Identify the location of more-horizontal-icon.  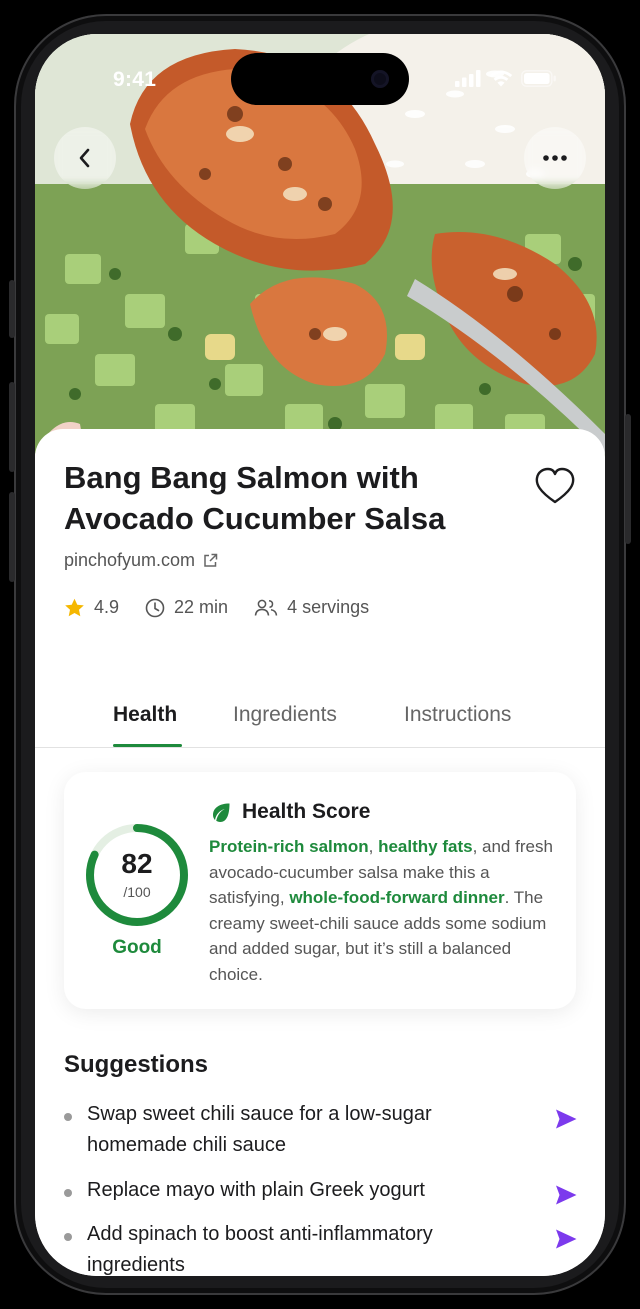
(555, 158).